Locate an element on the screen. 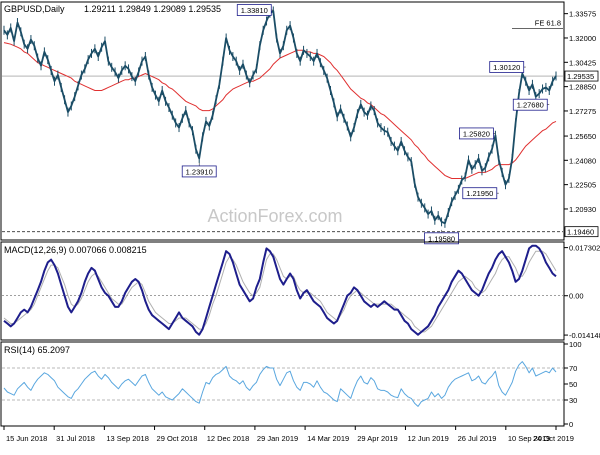 The image size is (600, 455). callout-label: 1.25820 is located at coordinates (476, 133).